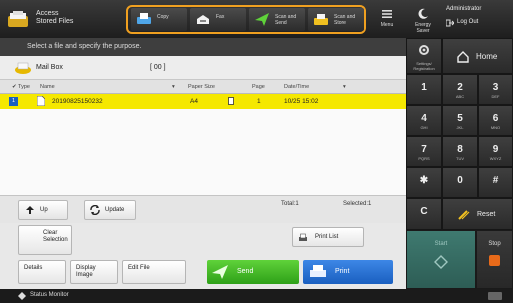 The width and height of the screenshot is (513, 303). What do you see at coordinates (476, 24) in the screenshot?
I see `logout-button: Log Out` at bounding box center [476, 24].